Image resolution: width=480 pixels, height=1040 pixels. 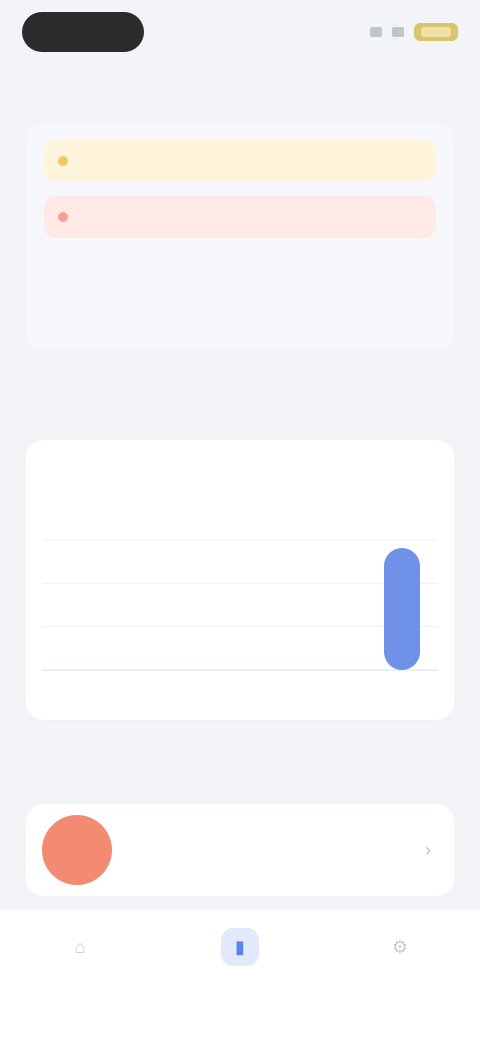 I want to click on battery-icon, so click(x=436, y=32).